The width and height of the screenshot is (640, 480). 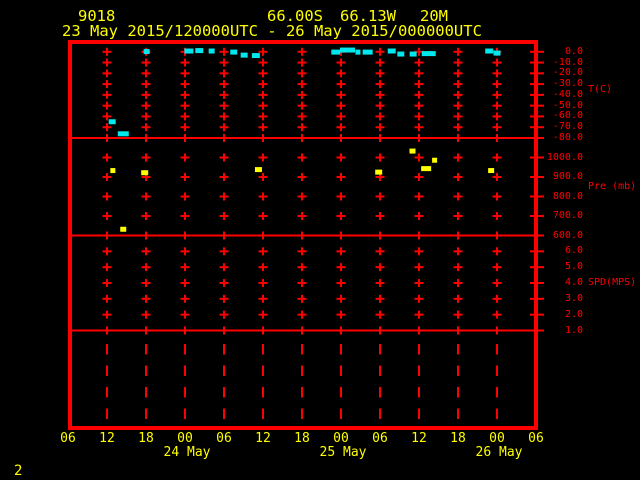 What do you see at coordinates (612, 186) in the screenshot?
I see `y-axis-unit-label: Pre (mb)` at bounding box center [612, 186].